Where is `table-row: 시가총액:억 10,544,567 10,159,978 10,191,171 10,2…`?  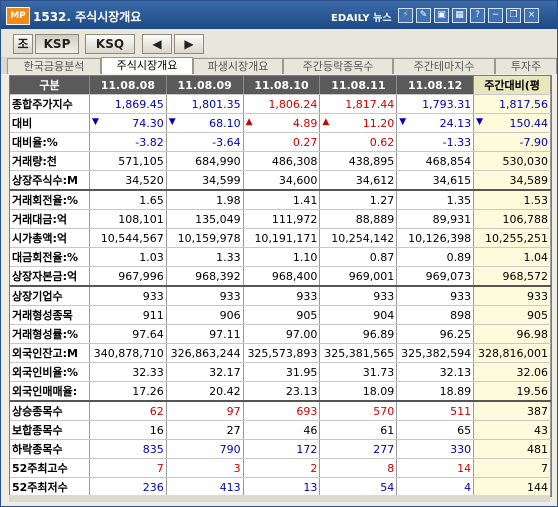
table-row: 시가총액:억 10,544,567 10,159,978 10,191,171 10,2… is located at coordinates (280, 238).